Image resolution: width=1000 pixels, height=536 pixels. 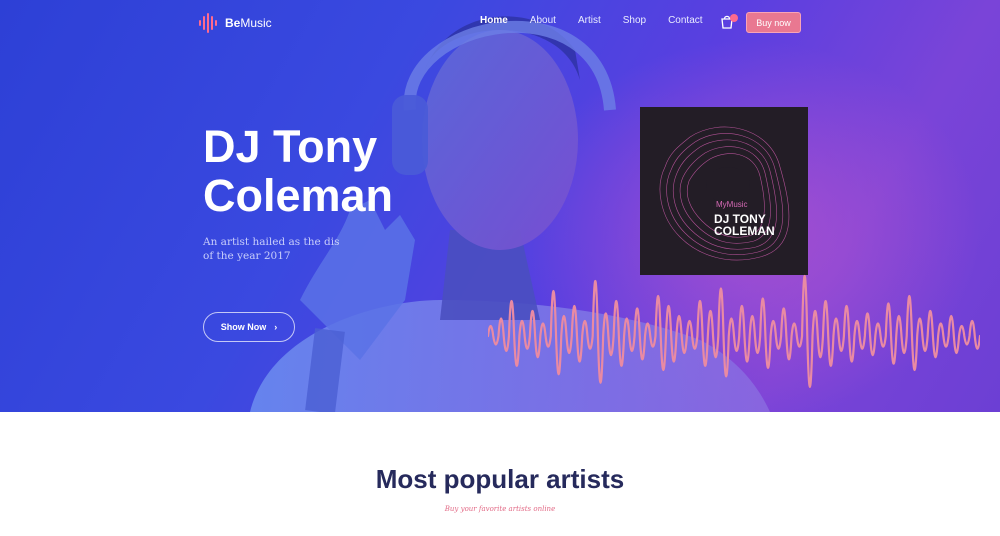 What do you see at coordinates (208, 23) in the screenshot?
I see `equalizer-logo-icon` at bounding box center [208, 23].